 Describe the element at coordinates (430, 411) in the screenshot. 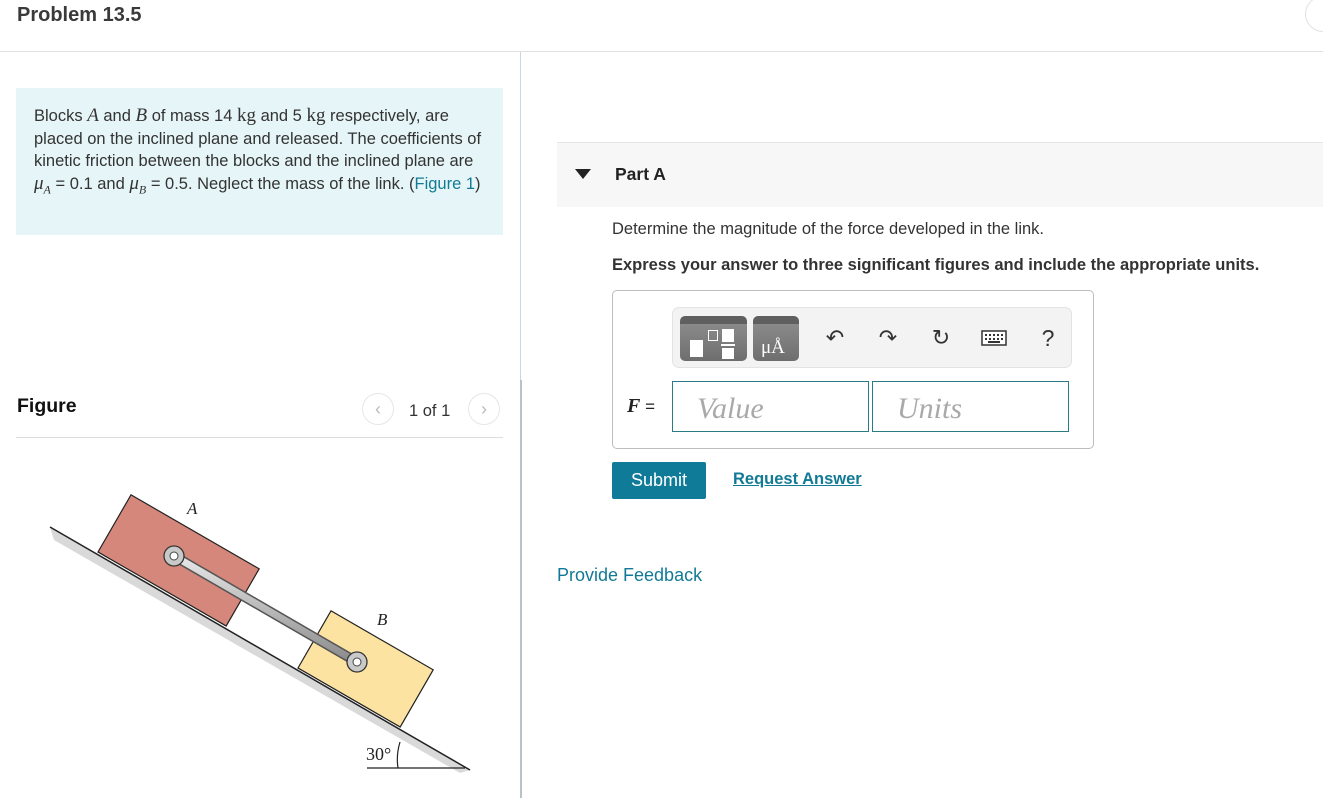

I see `figure-pager-count: 1 of 1` at that location.